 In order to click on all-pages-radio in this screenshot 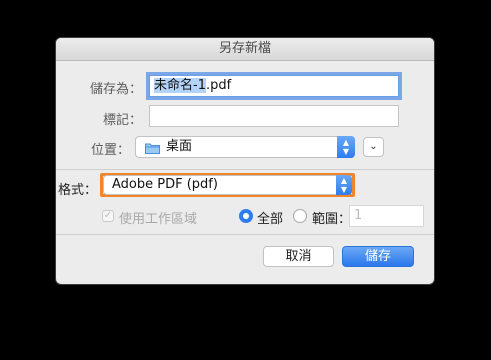, I will do `click(246, 216)`.